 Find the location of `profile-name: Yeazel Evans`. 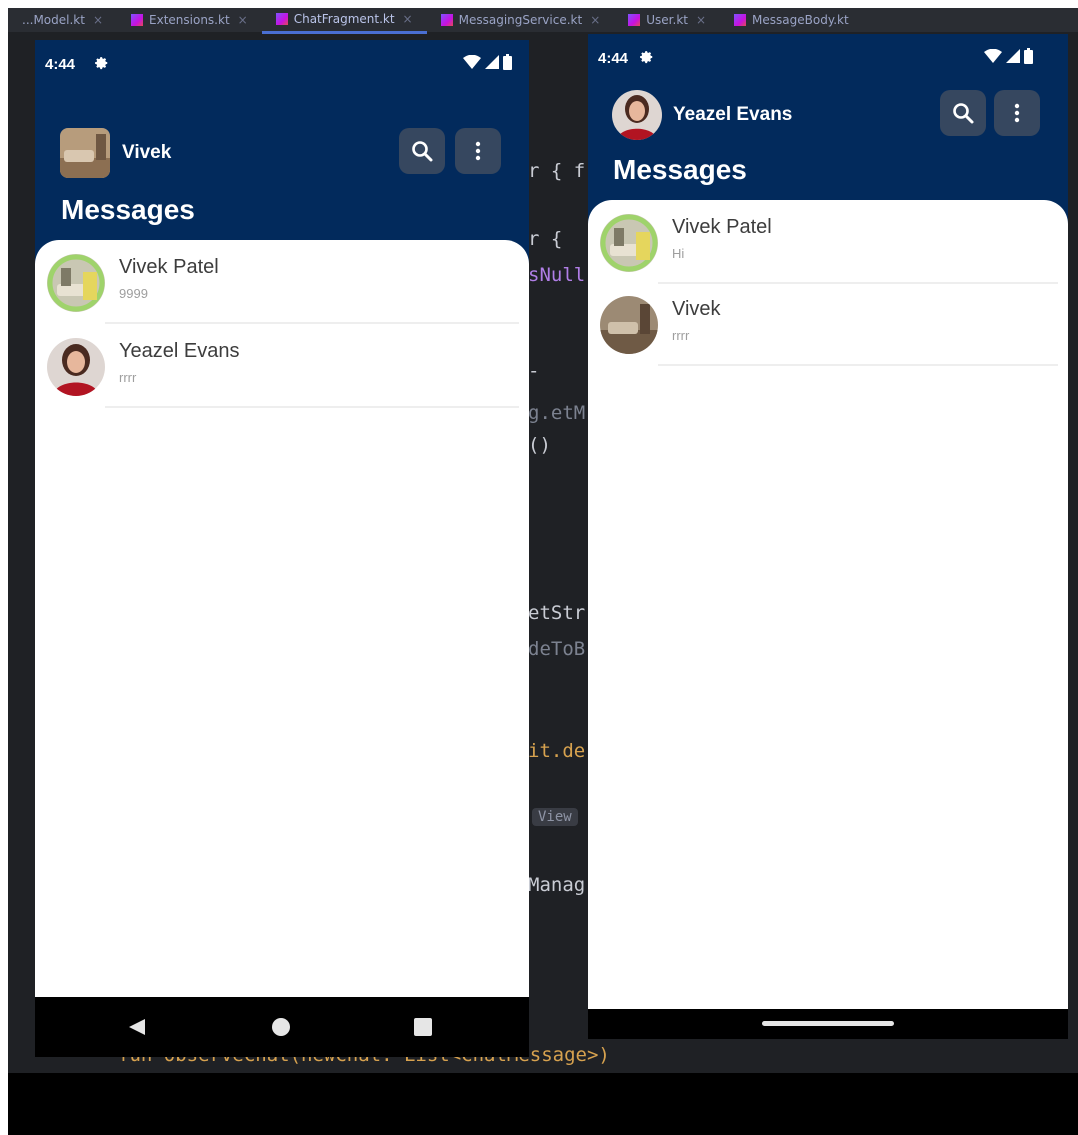

profile-name: Yeazel Evans is located at coordinates (733, 114).